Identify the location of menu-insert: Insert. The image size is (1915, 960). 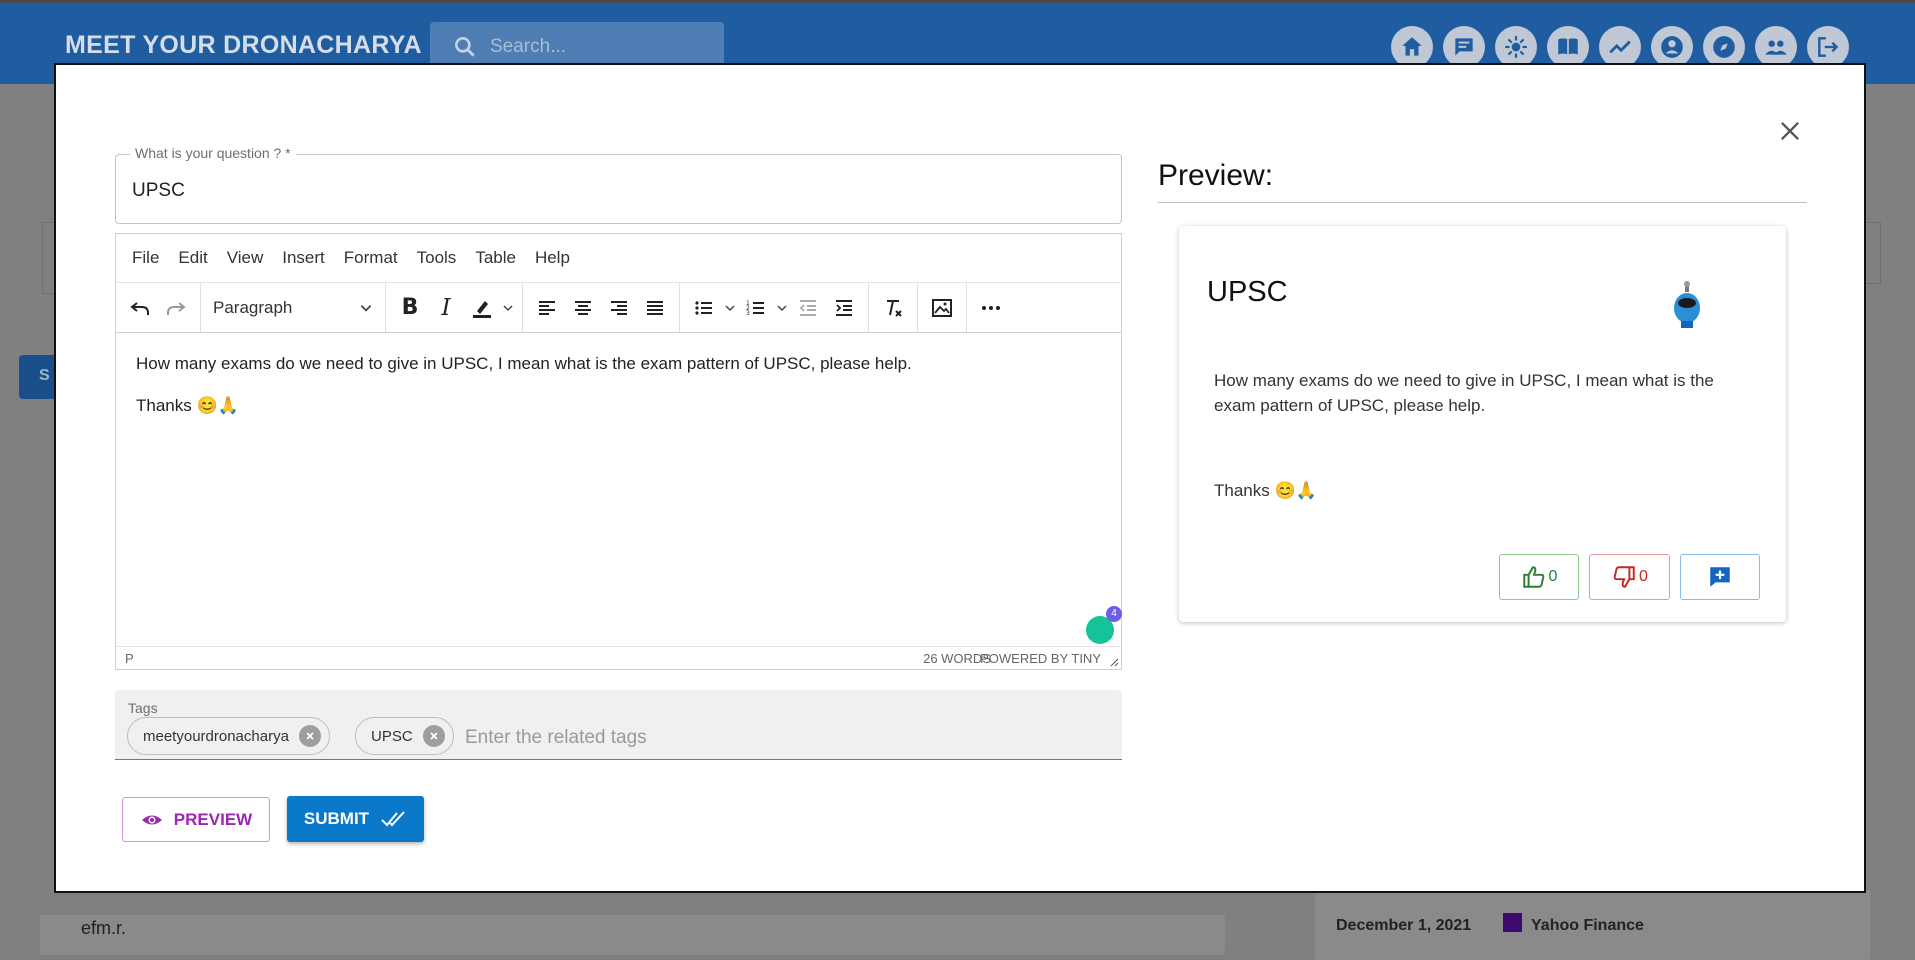
(303, 258).